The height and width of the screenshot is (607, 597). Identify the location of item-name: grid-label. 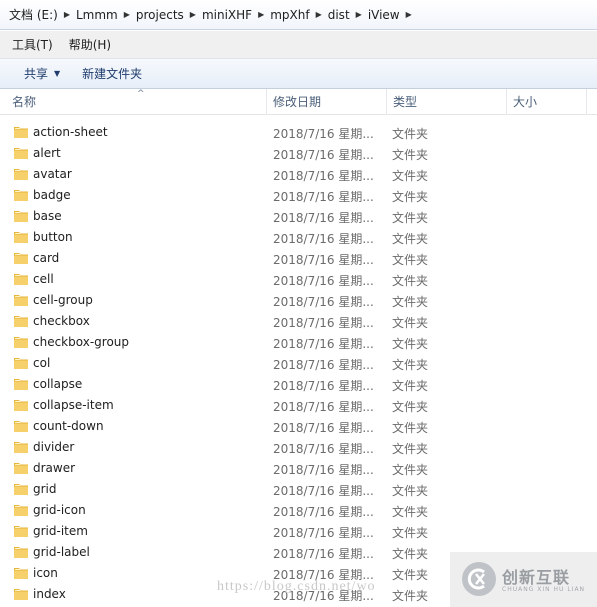
(61, 552).